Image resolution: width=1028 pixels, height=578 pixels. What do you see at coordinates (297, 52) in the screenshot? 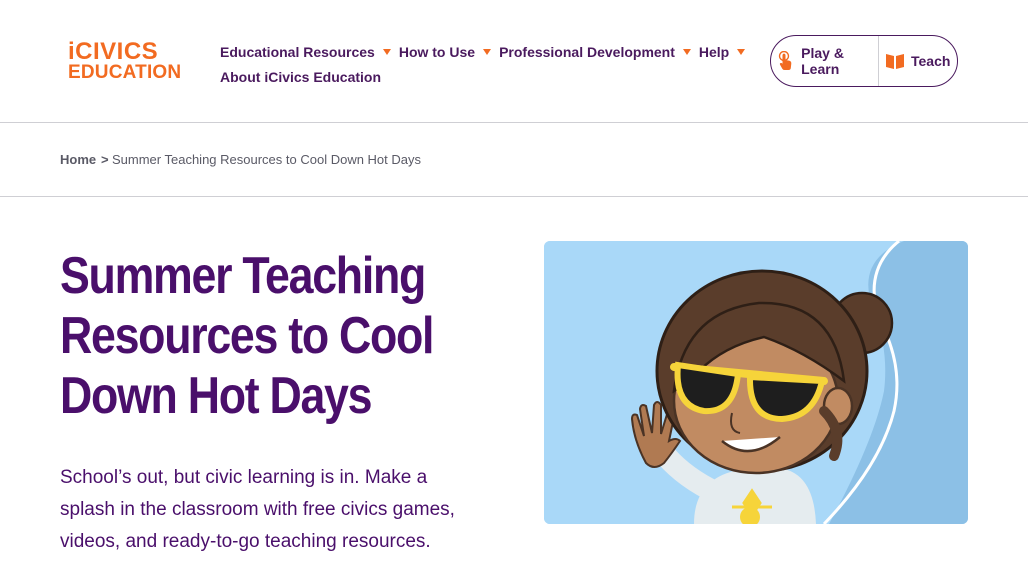
I see `nav-label: Educational Resources` at bounding box center [297, 52].